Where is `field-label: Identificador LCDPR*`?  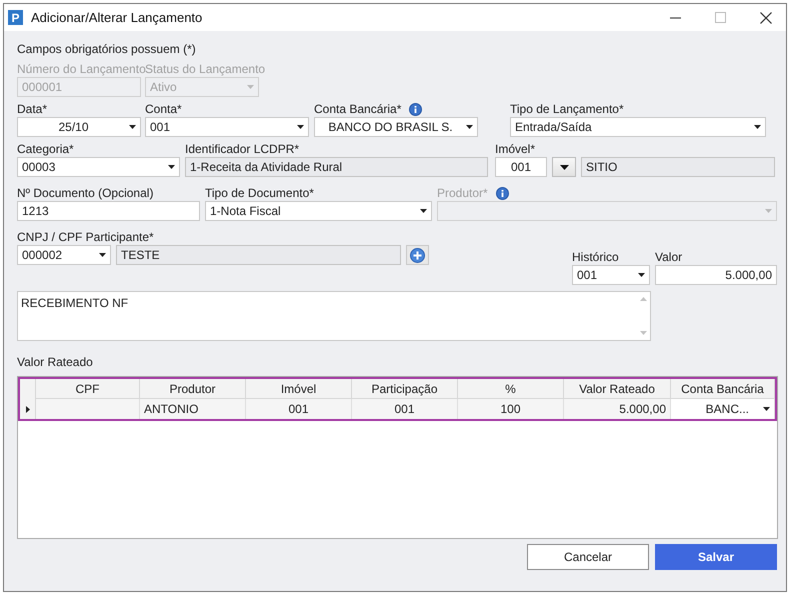 field-label: Identificador LCDPR* is located at coordinates (242, 149).